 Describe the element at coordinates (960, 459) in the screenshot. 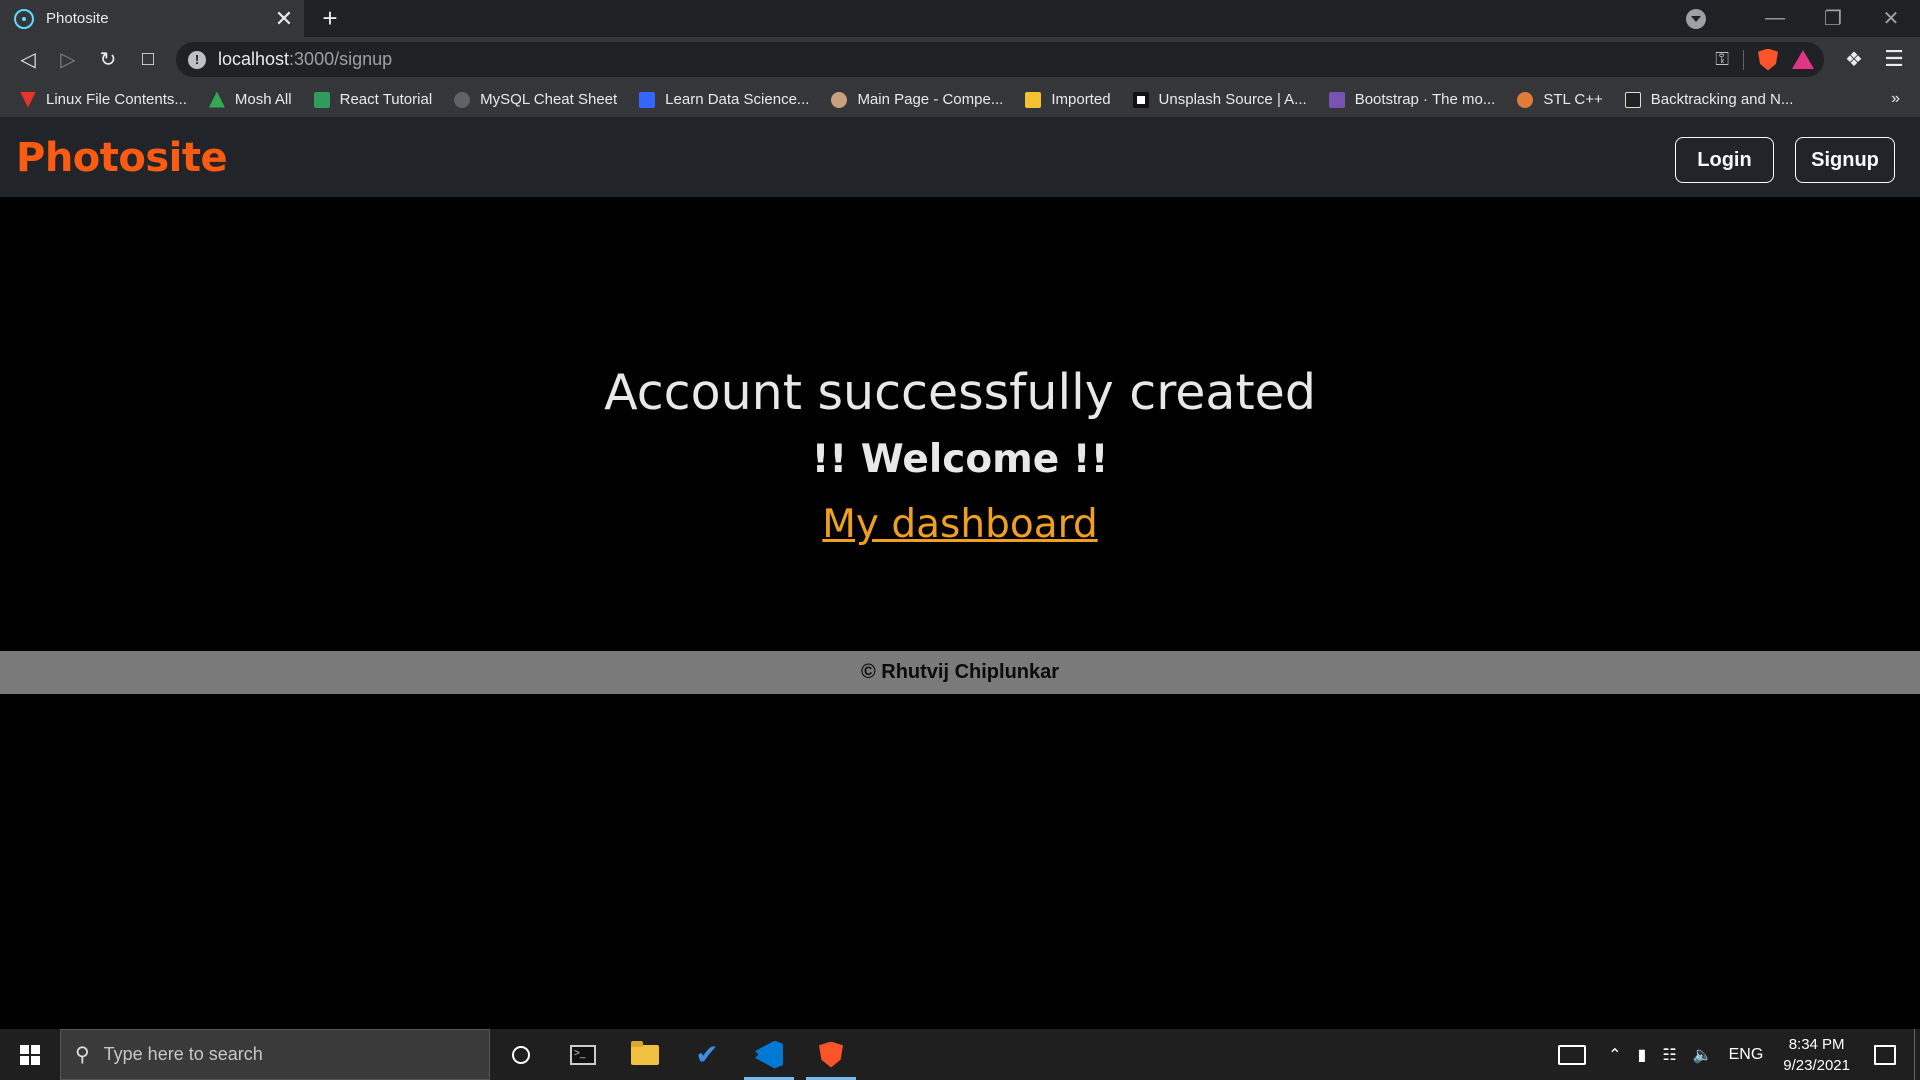

I see `welcome-message: !! Welcome !!` at that location.